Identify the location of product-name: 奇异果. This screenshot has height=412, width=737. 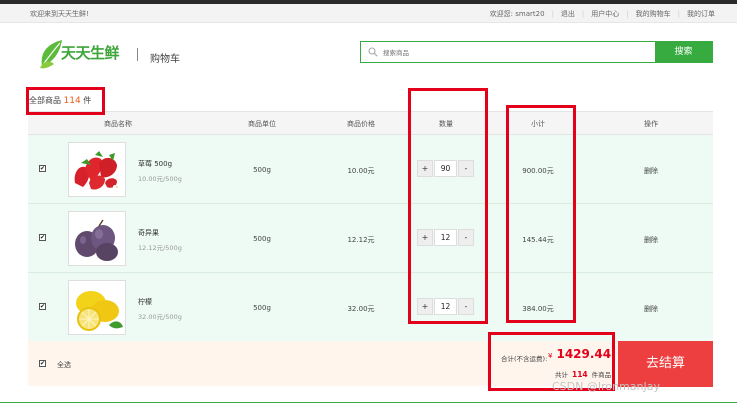
(148, 233).